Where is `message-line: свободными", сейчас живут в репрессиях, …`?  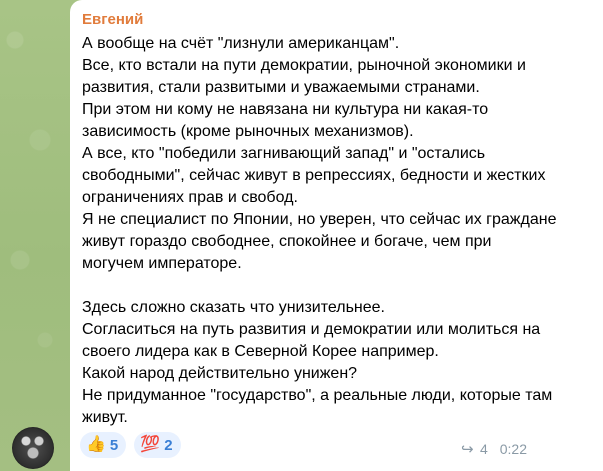 message-line: свободными", сейчас живут в репрессиях, … is located at coordinates (314, 175).